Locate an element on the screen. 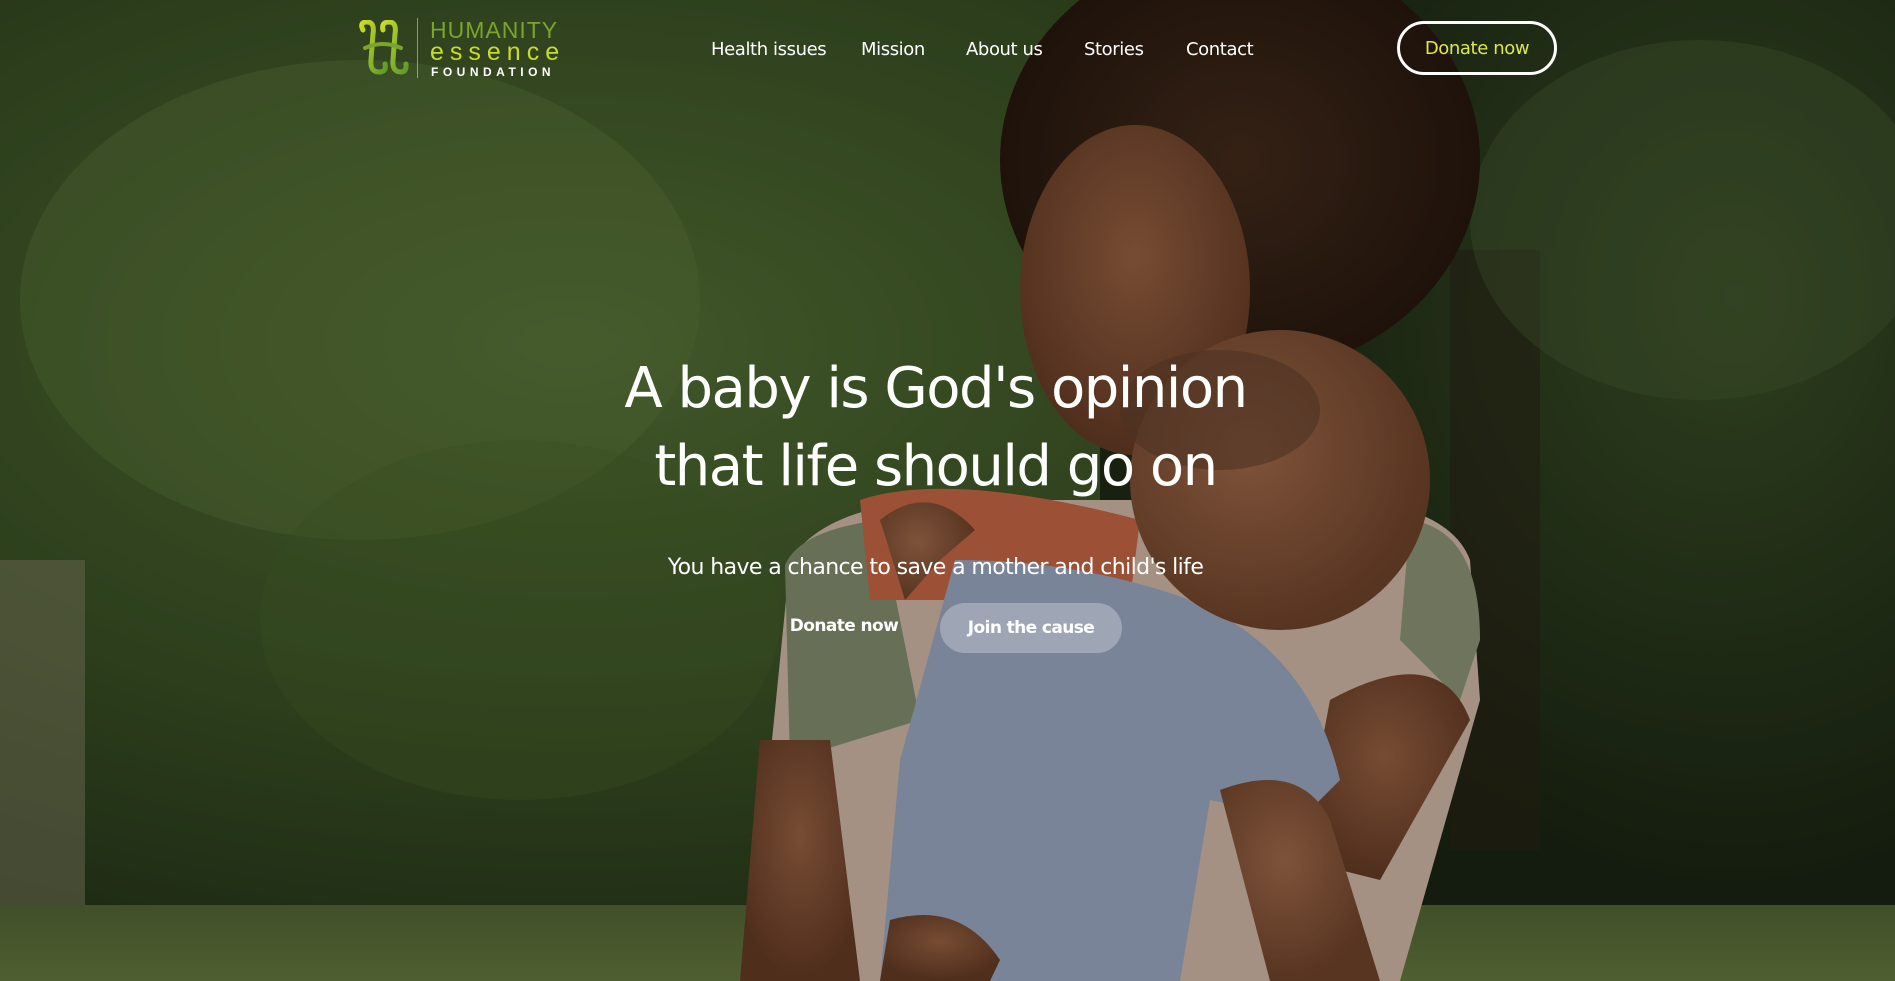 The height and width of the screenshot is (981, 1895). foundation-logo: HUMANITY essence FOUNDATION is located at coordinates (462, 48).